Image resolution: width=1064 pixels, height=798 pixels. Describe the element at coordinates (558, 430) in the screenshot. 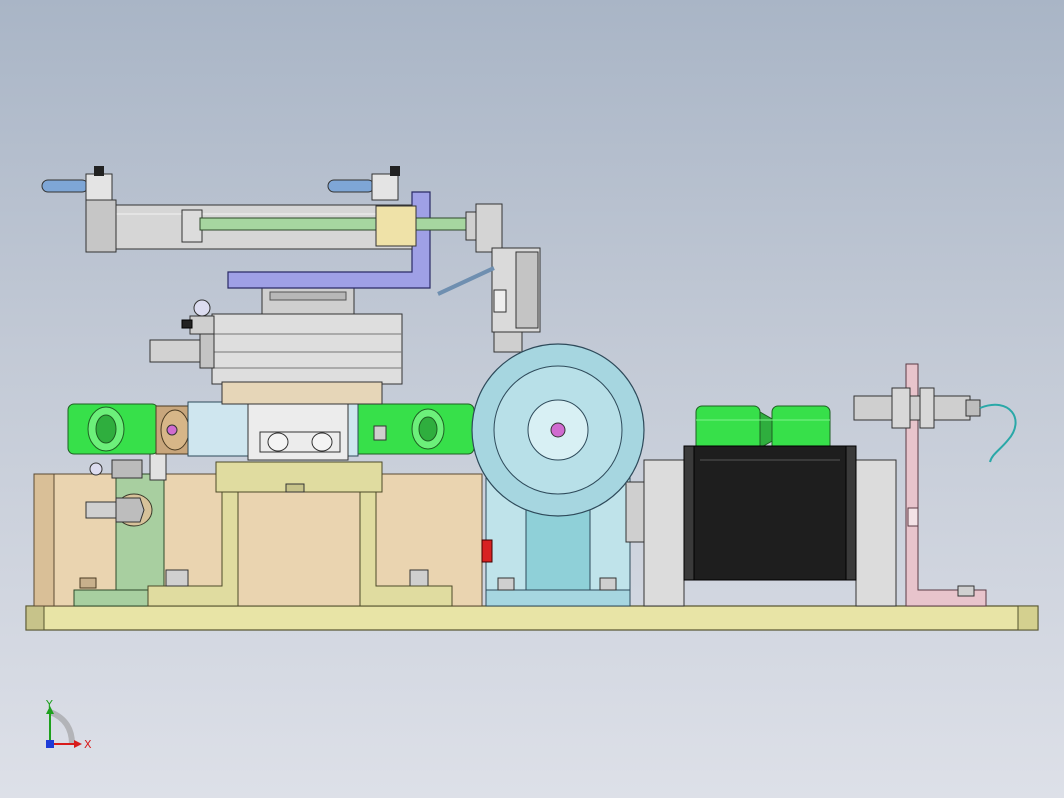

I see `large-disk` at that location.